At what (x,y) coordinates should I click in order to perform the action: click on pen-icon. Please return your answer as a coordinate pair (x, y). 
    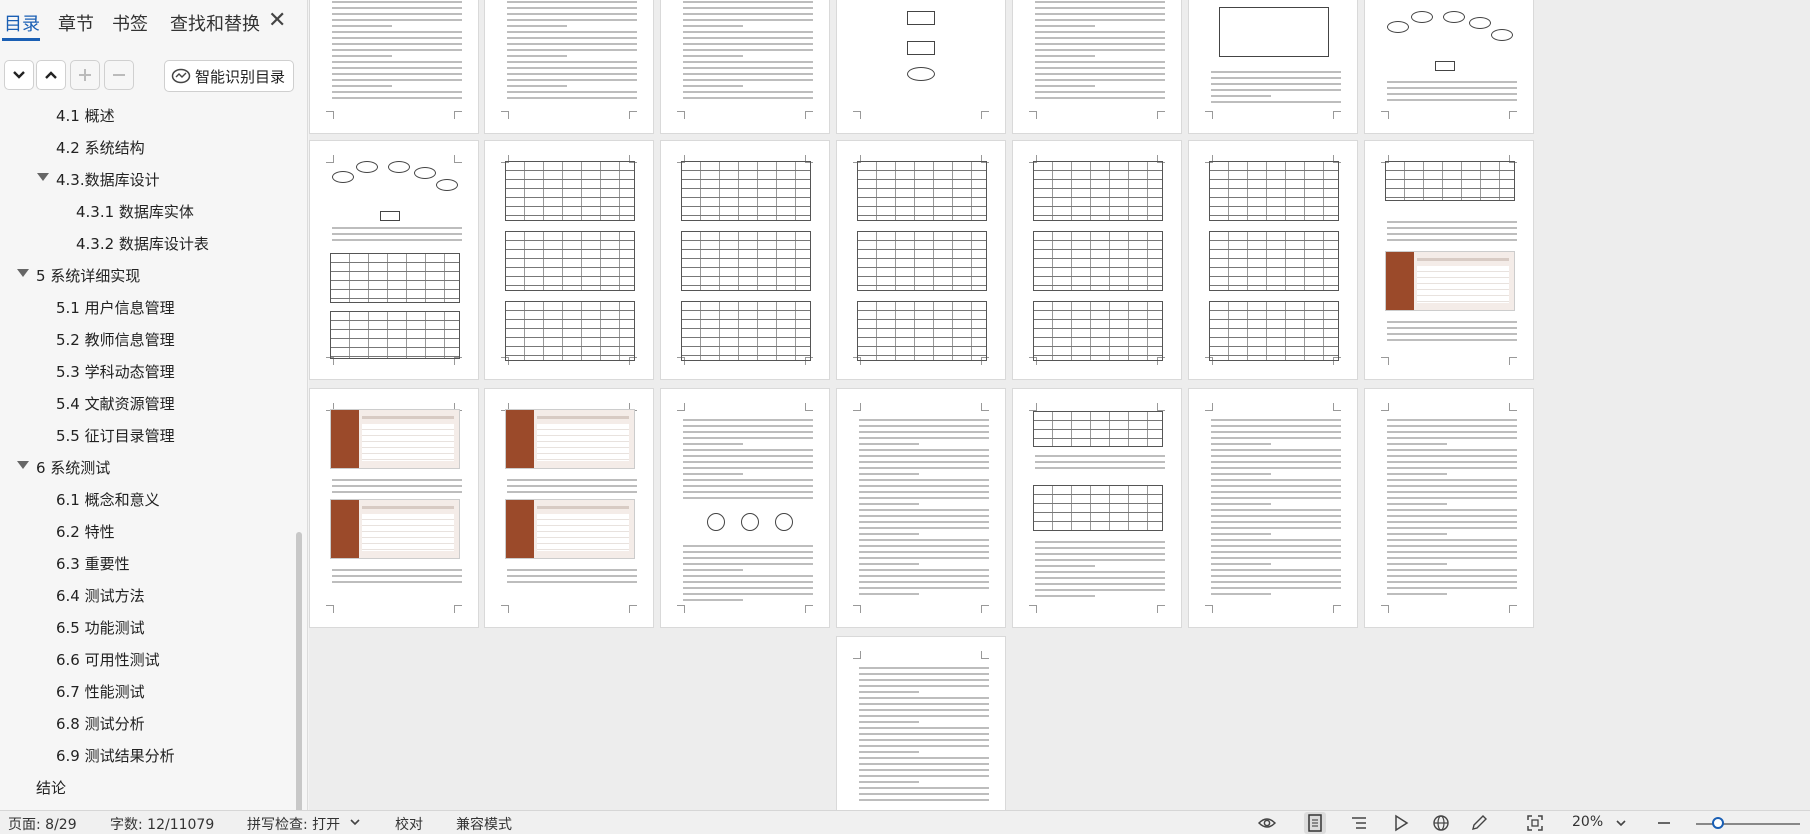
    Looking at the image, I should click on (1479, 823).